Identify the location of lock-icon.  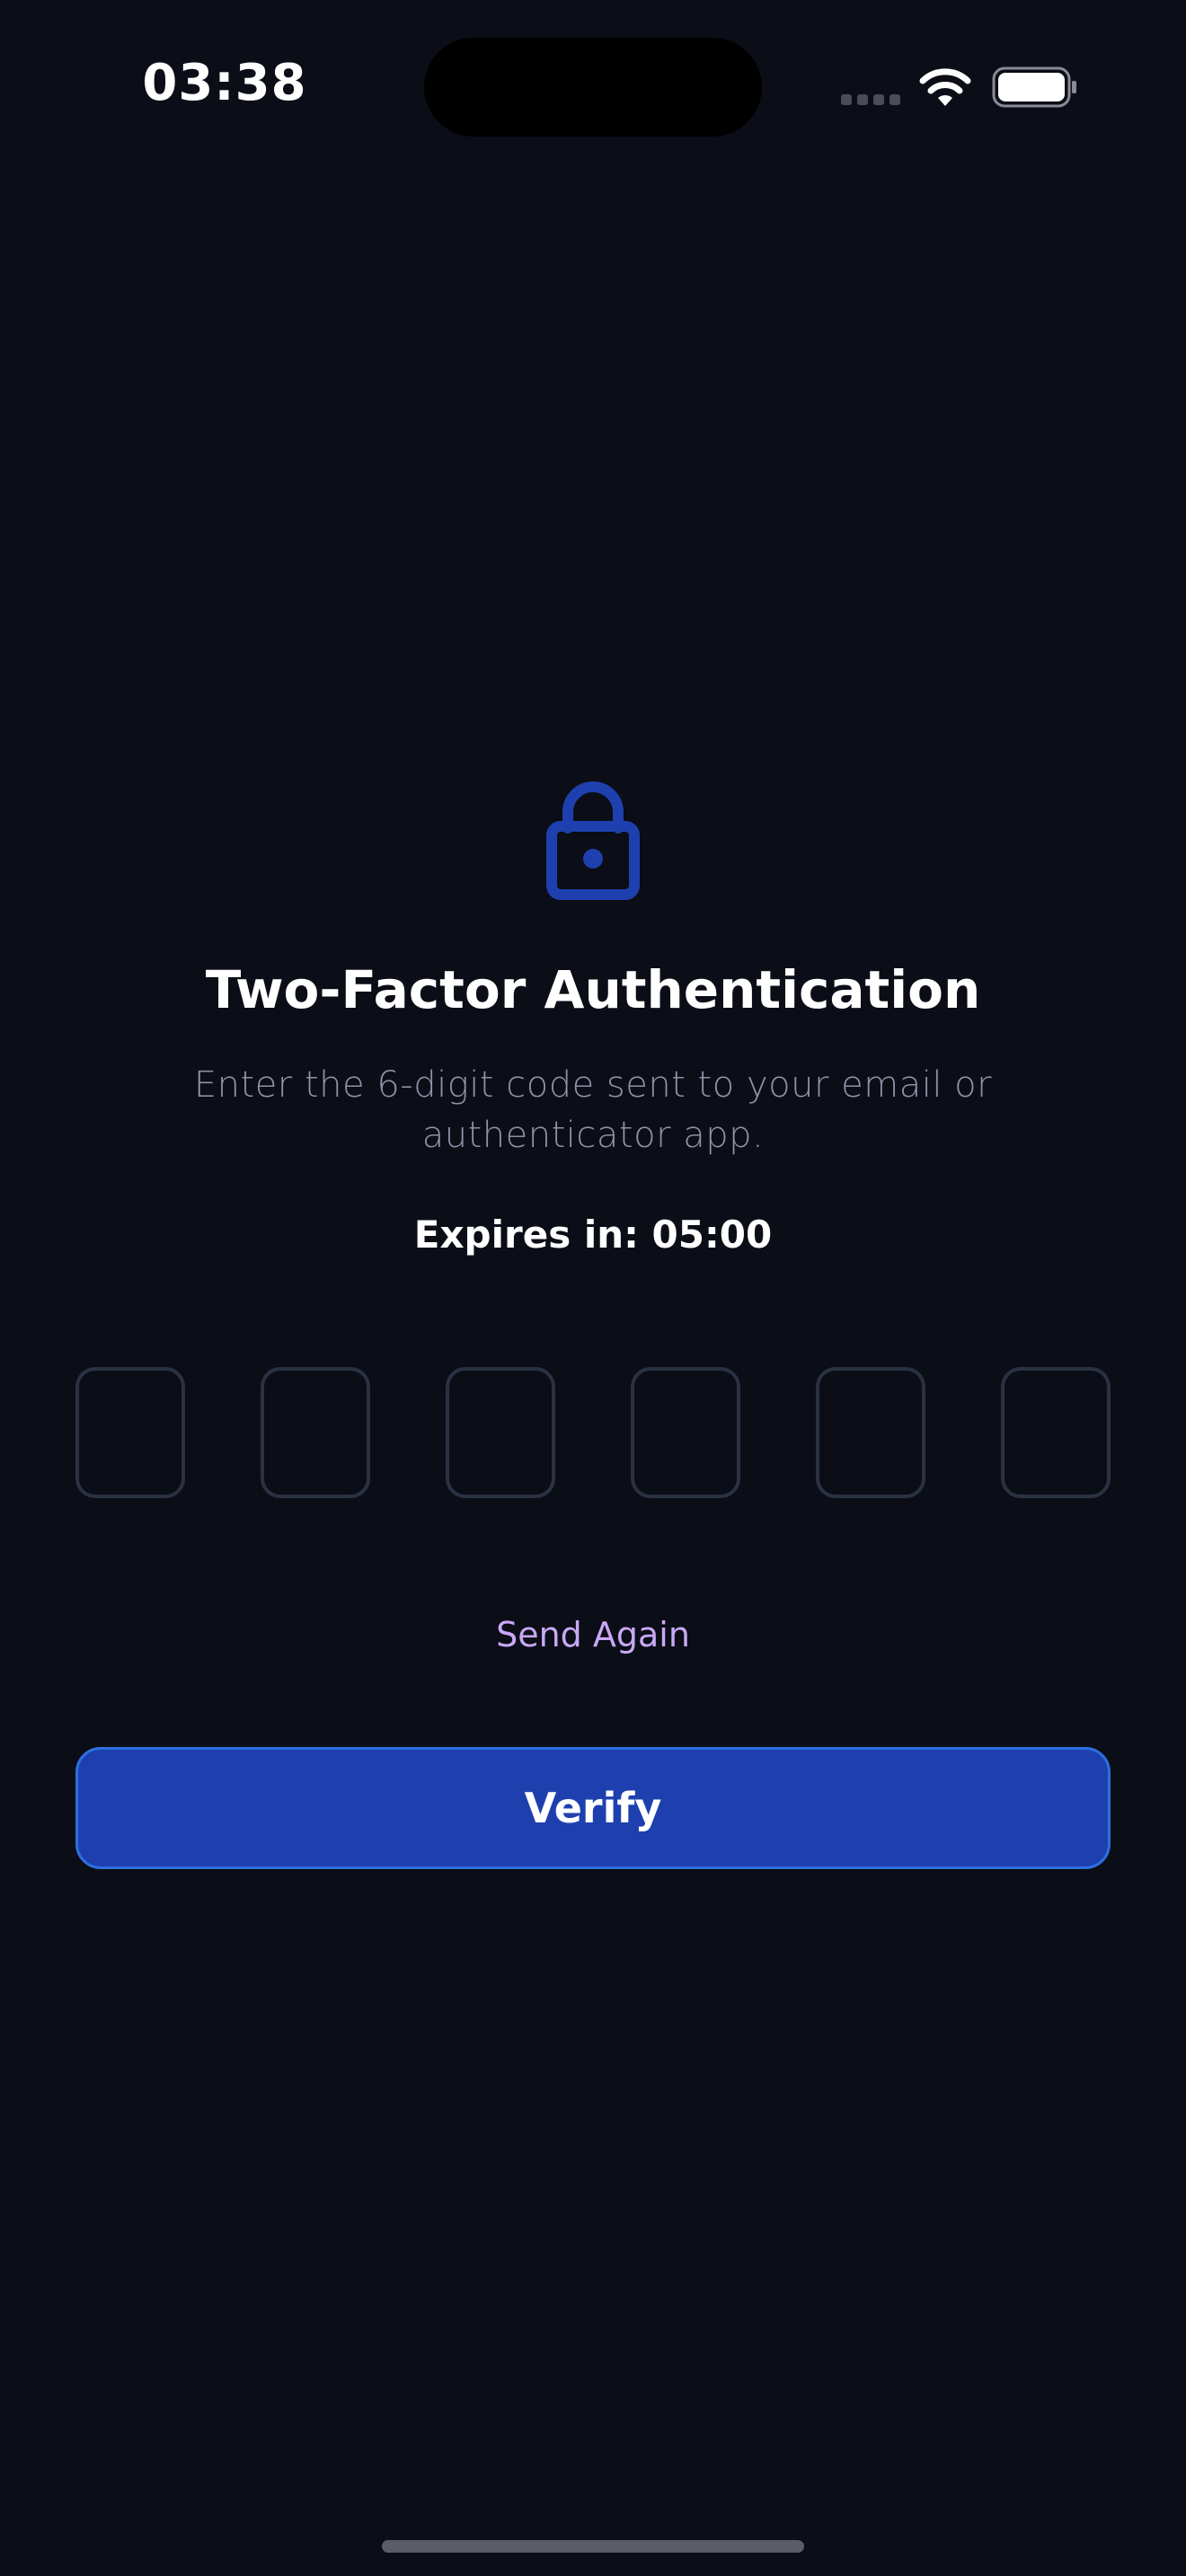
(593, 840).